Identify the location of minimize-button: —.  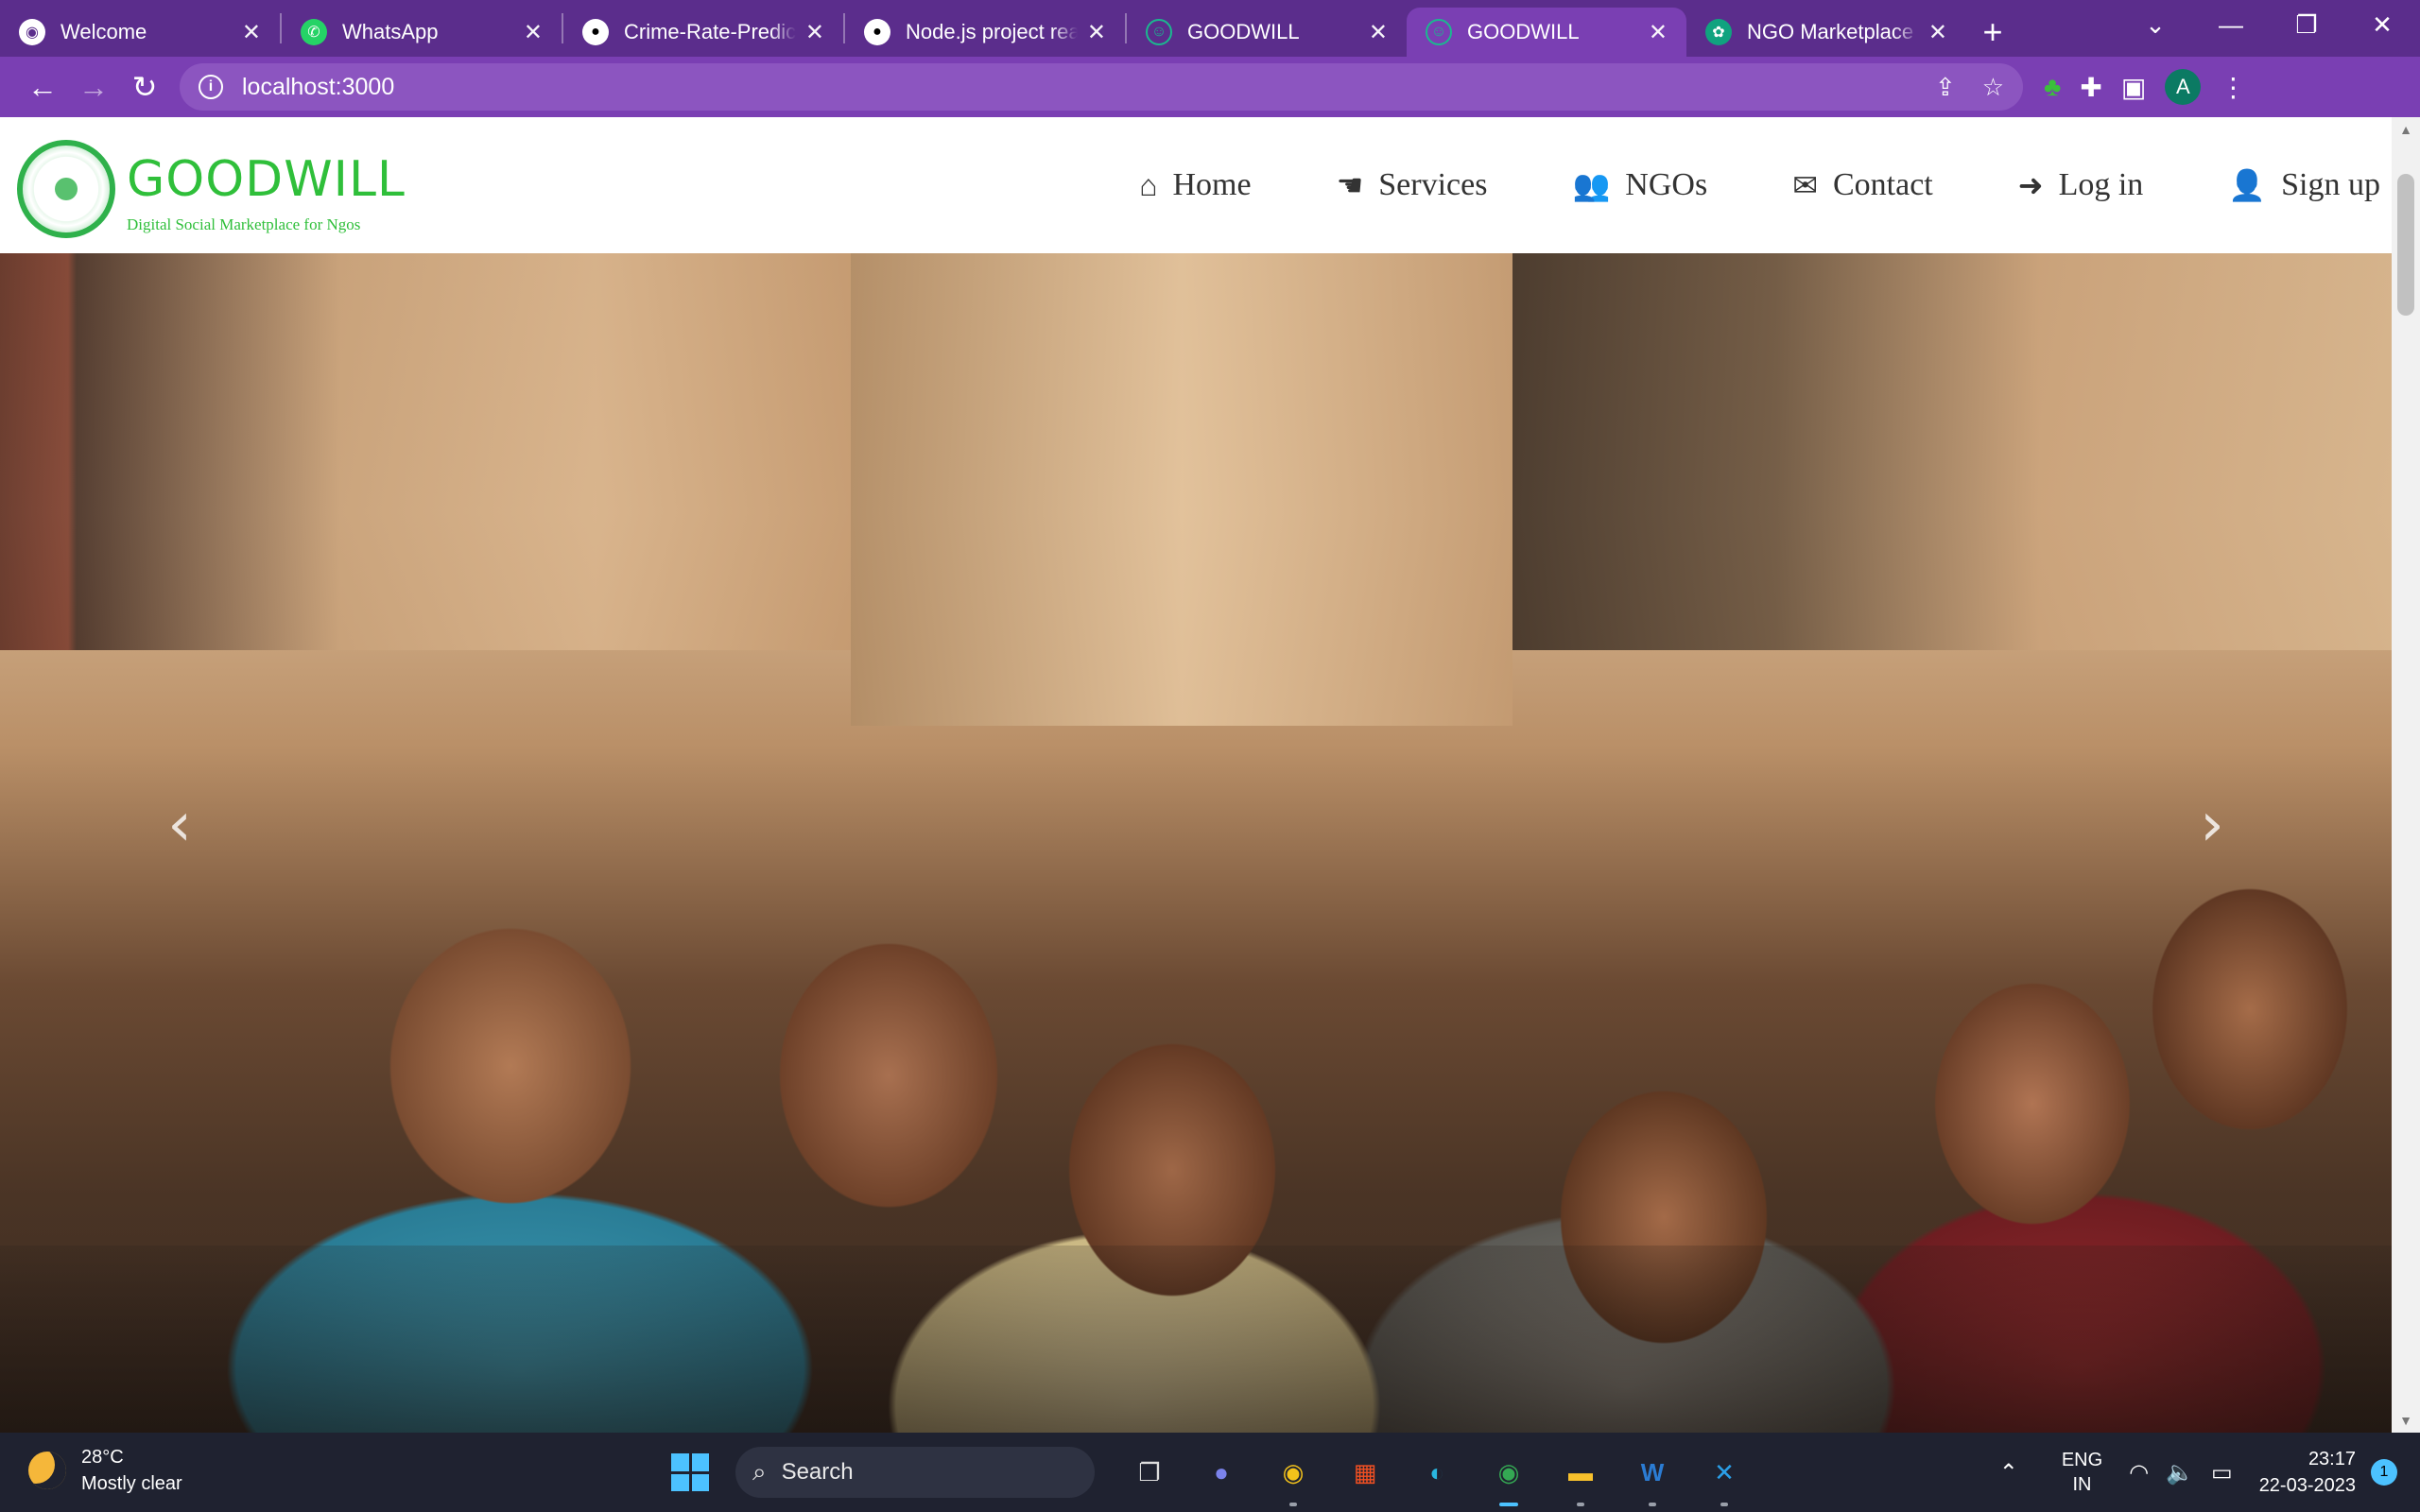
(2231, 25).